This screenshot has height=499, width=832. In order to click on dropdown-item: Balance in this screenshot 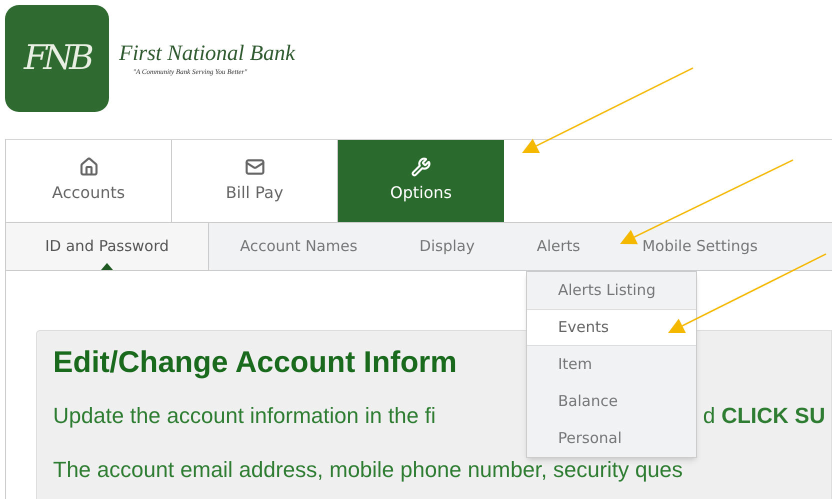, I will do `click(611, 401)`.